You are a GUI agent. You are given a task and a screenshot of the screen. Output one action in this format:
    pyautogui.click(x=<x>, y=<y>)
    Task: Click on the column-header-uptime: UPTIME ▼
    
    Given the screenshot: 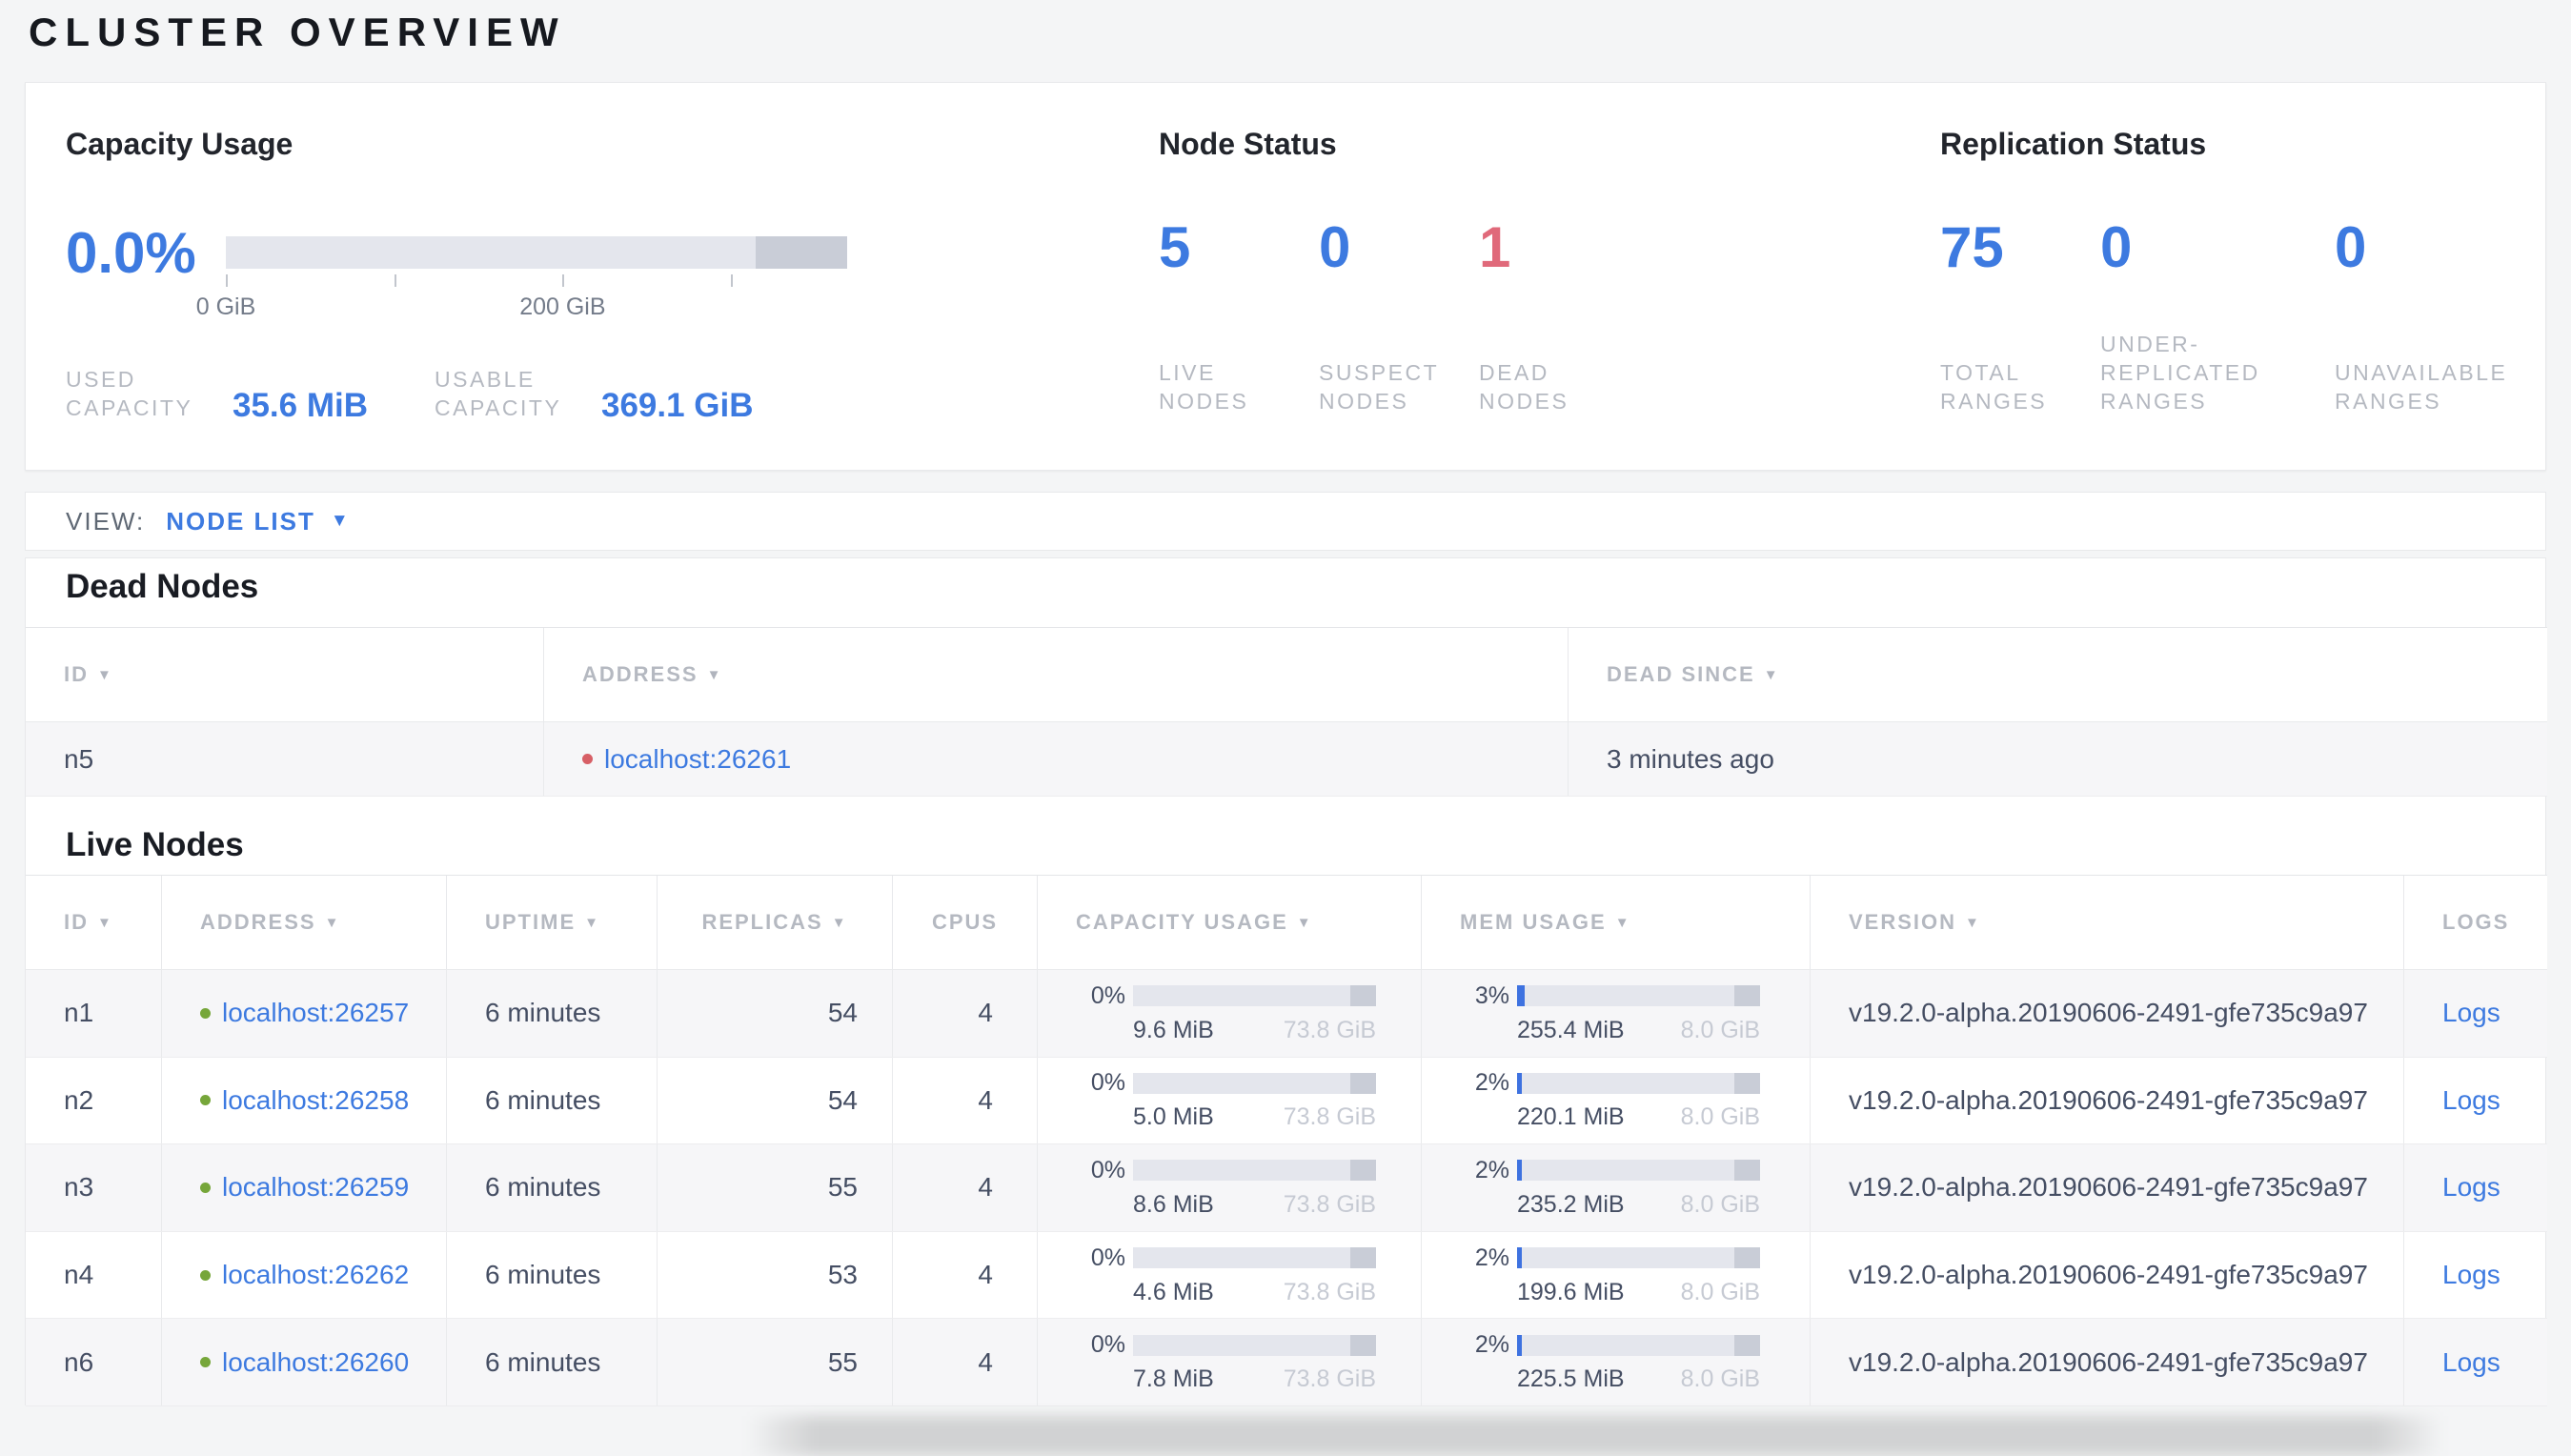 What is the action you would take?
    pyautogui.click(x=552, y=922)
    